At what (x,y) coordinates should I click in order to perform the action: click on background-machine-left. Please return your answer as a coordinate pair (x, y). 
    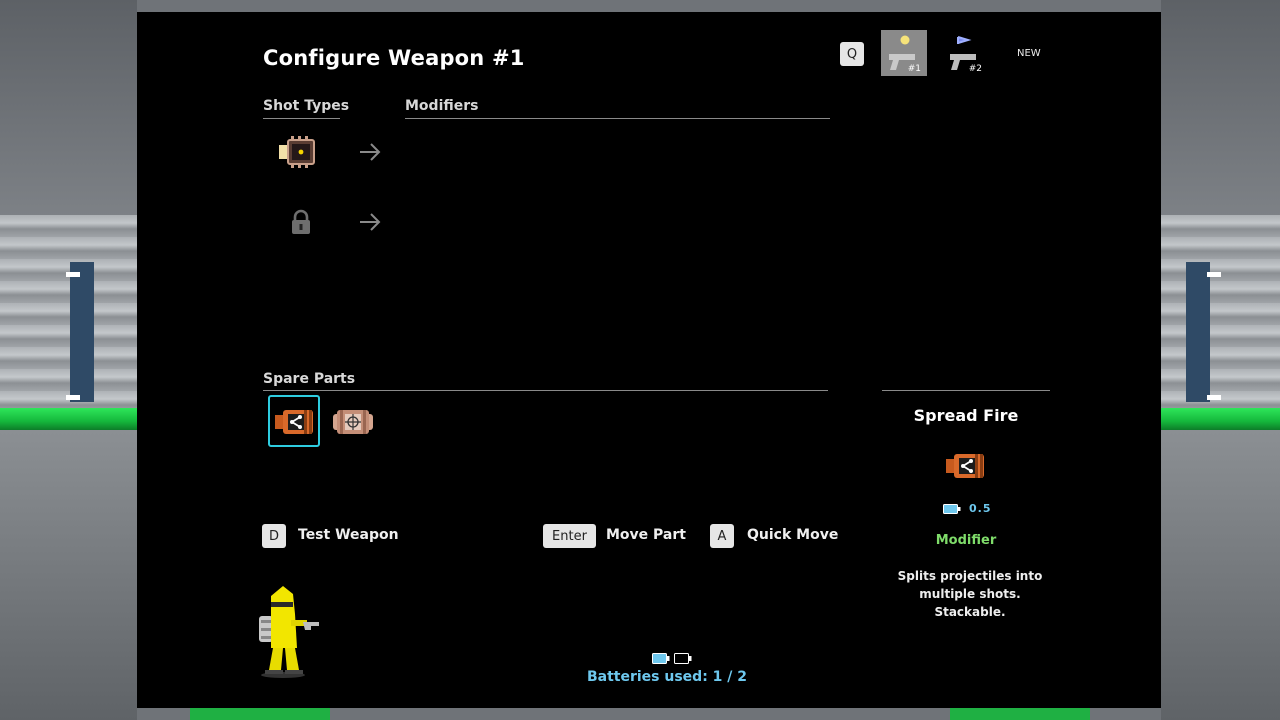
    Looking at the image, I should click on (68, 312).